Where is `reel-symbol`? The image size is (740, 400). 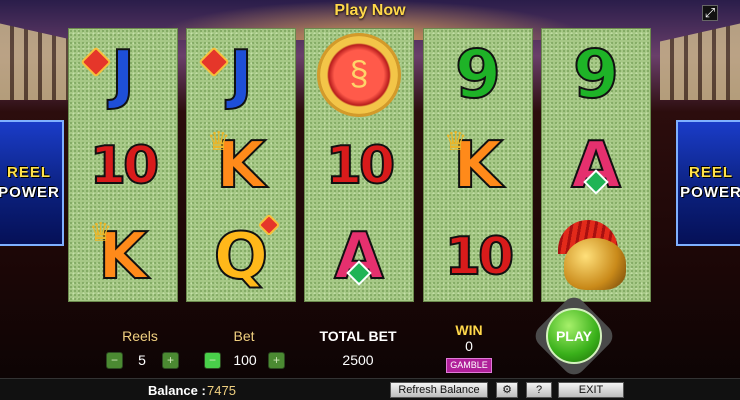 reel-symbol is located at coordinates (596, 256).